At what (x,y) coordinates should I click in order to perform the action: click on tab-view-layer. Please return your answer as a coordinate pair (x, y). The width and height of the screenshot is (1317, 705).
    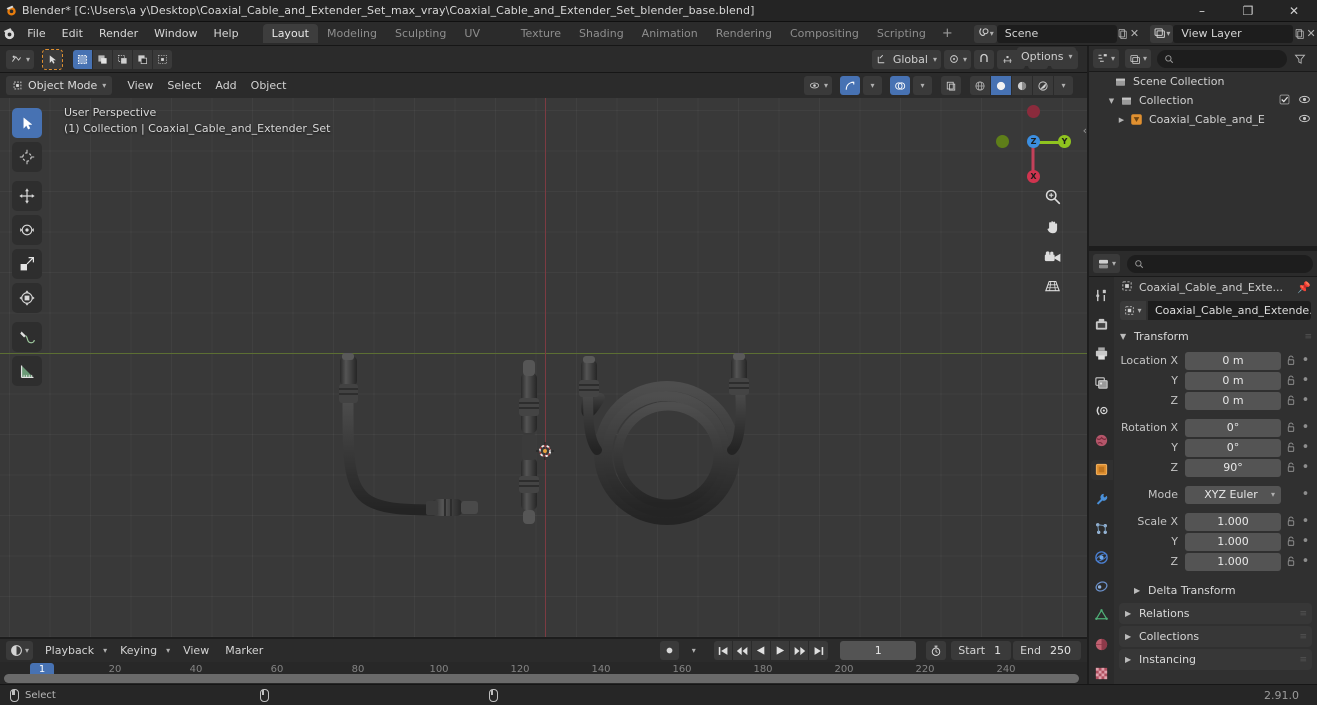
    Looking at the image, I should click on (1102, 382).